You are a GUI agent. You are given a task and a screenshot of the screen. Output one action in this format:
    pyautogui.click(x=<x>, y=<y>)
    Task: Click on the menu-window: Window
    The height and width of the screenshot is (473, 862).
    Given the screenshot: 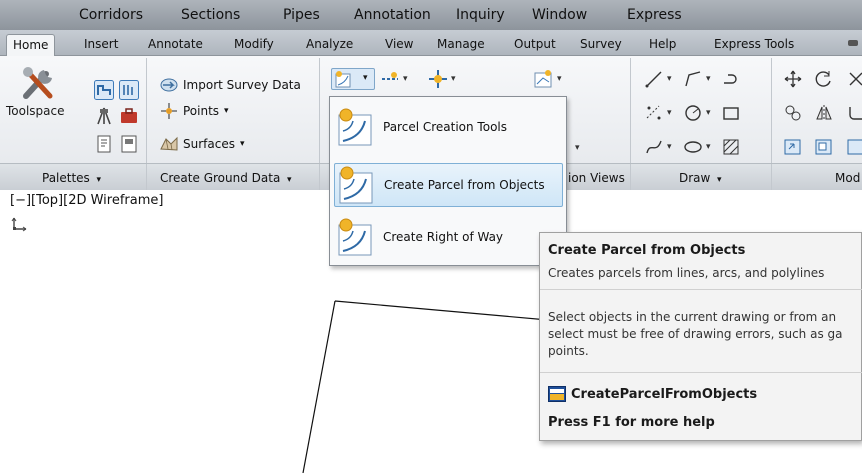 What is the action you would take?
    pyautogui.click(x=559, y=15)
    